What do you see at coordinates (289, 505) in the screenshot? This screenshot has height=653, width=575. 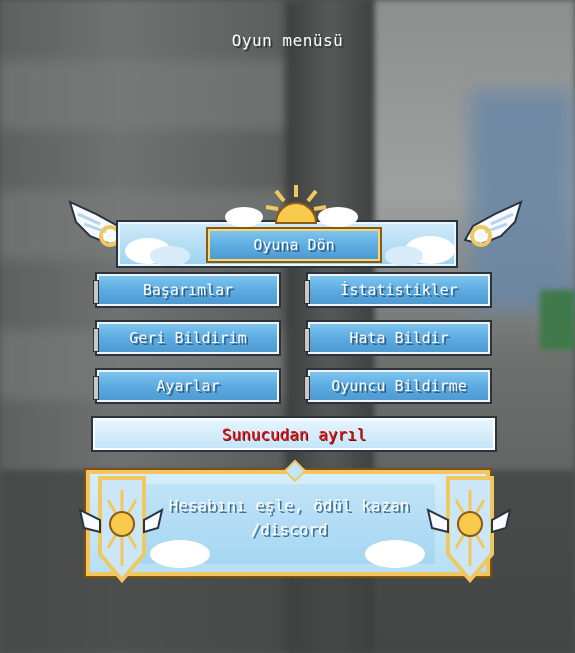 I see `discord-line-1: Hesabını eşle, ödül kazan` at bounding box center [289, 505].